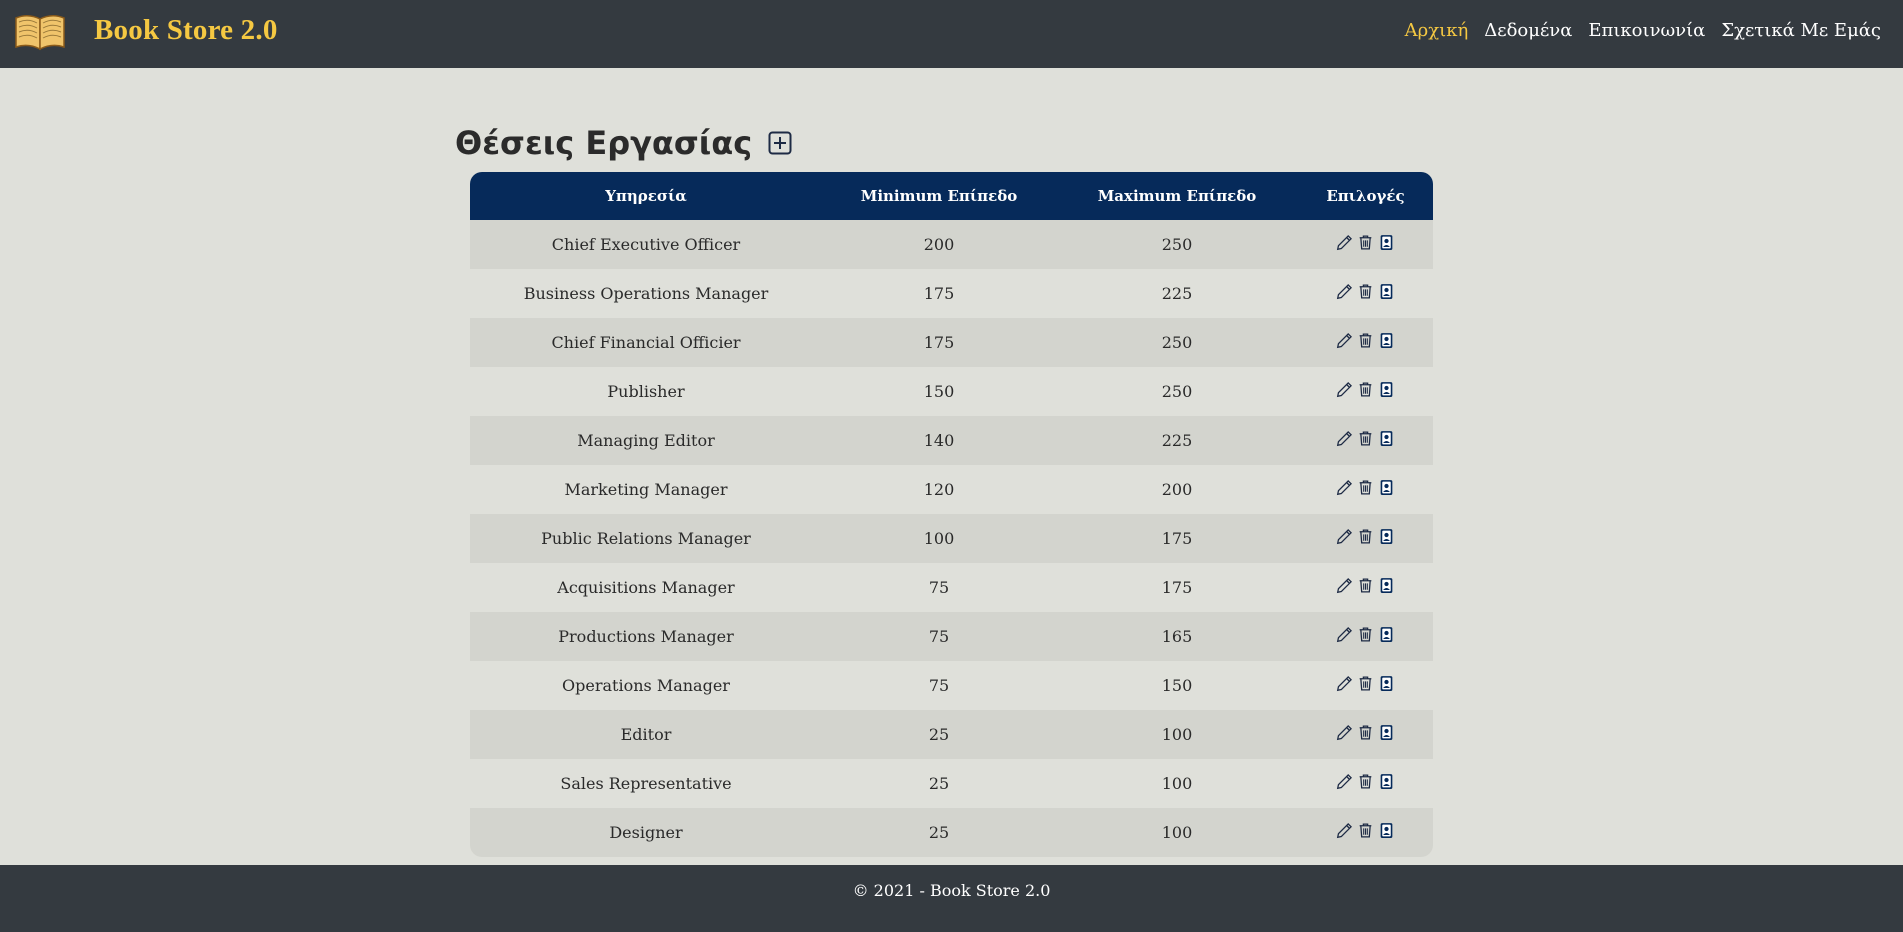 The height and width of the screenshot is (932, 1903). I want to click on cell-service: Marketing Manager, so click(646, 489).